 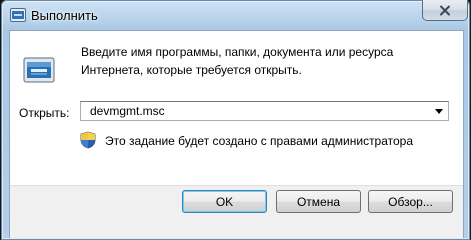 I want to click on ok-button: OK, so click(x=224, y=201).